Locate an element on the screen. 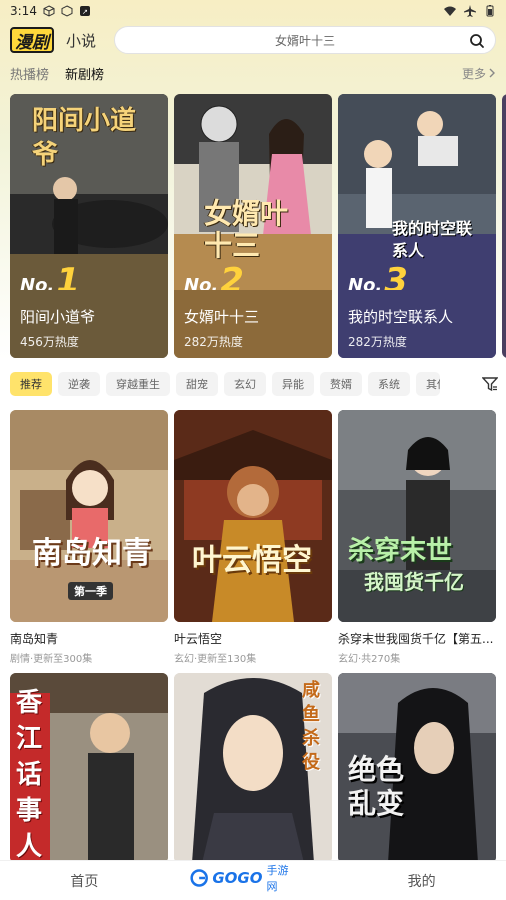  status-bar: 3:14 ↗ is located at coordinates (253, 11).